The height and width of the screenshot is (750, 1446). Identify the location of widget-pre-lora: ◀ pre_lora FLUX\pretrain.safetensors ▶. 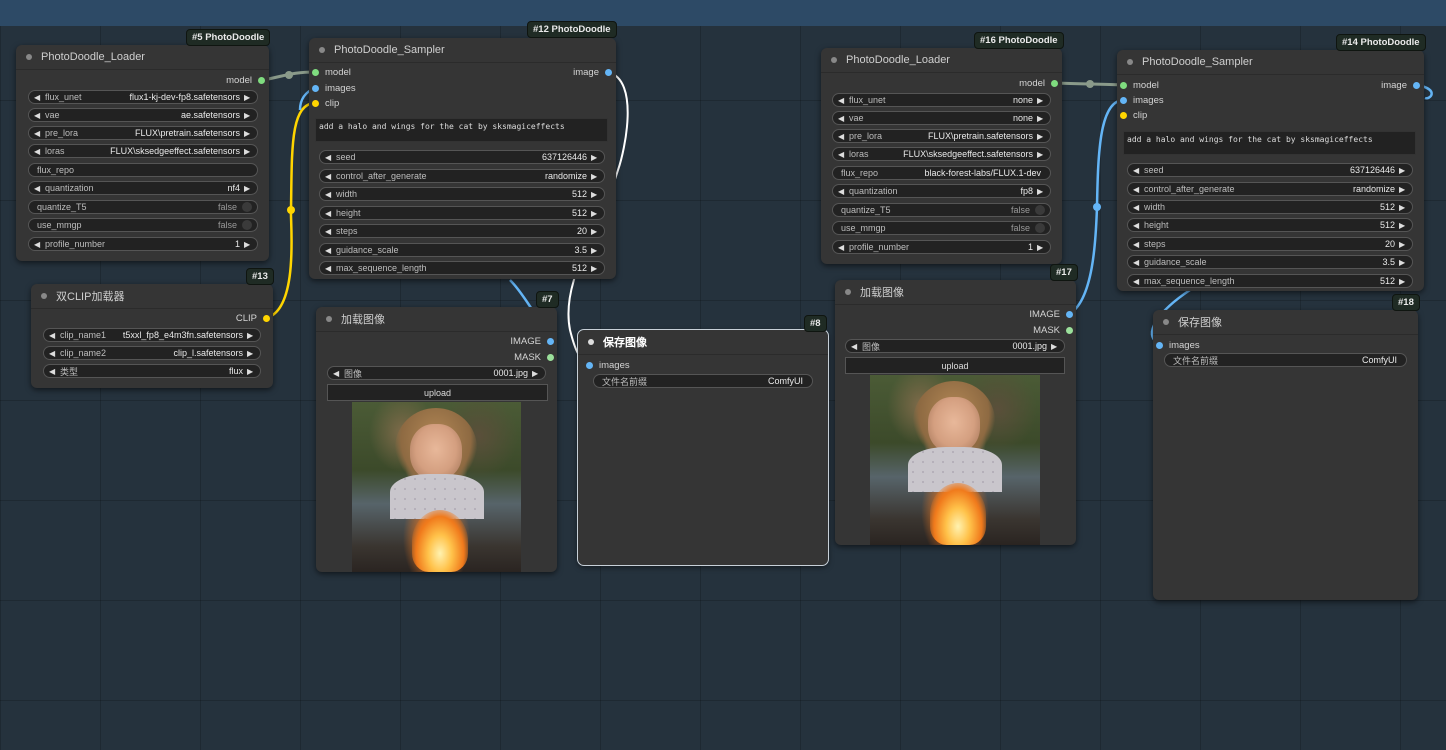
(143, 133).